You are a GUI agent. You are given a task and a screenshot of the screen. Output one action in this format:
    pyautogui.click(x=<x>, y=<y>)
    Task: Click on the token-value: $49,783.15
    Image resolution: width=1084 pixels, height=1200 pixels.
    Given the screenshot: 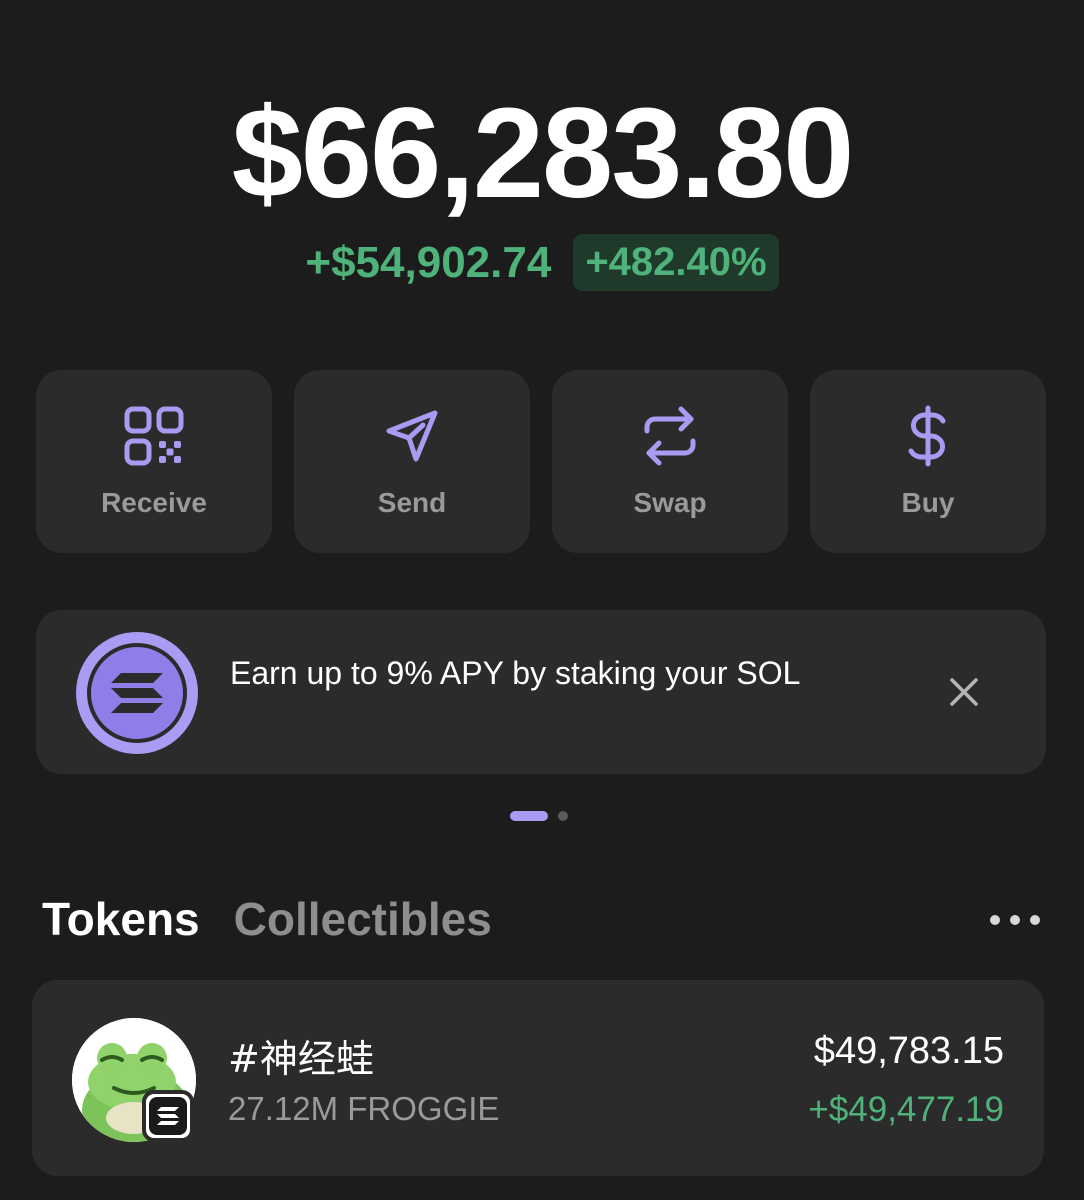 What is the action you would take?
    pyautogui.click(x=908, y=1051)
    